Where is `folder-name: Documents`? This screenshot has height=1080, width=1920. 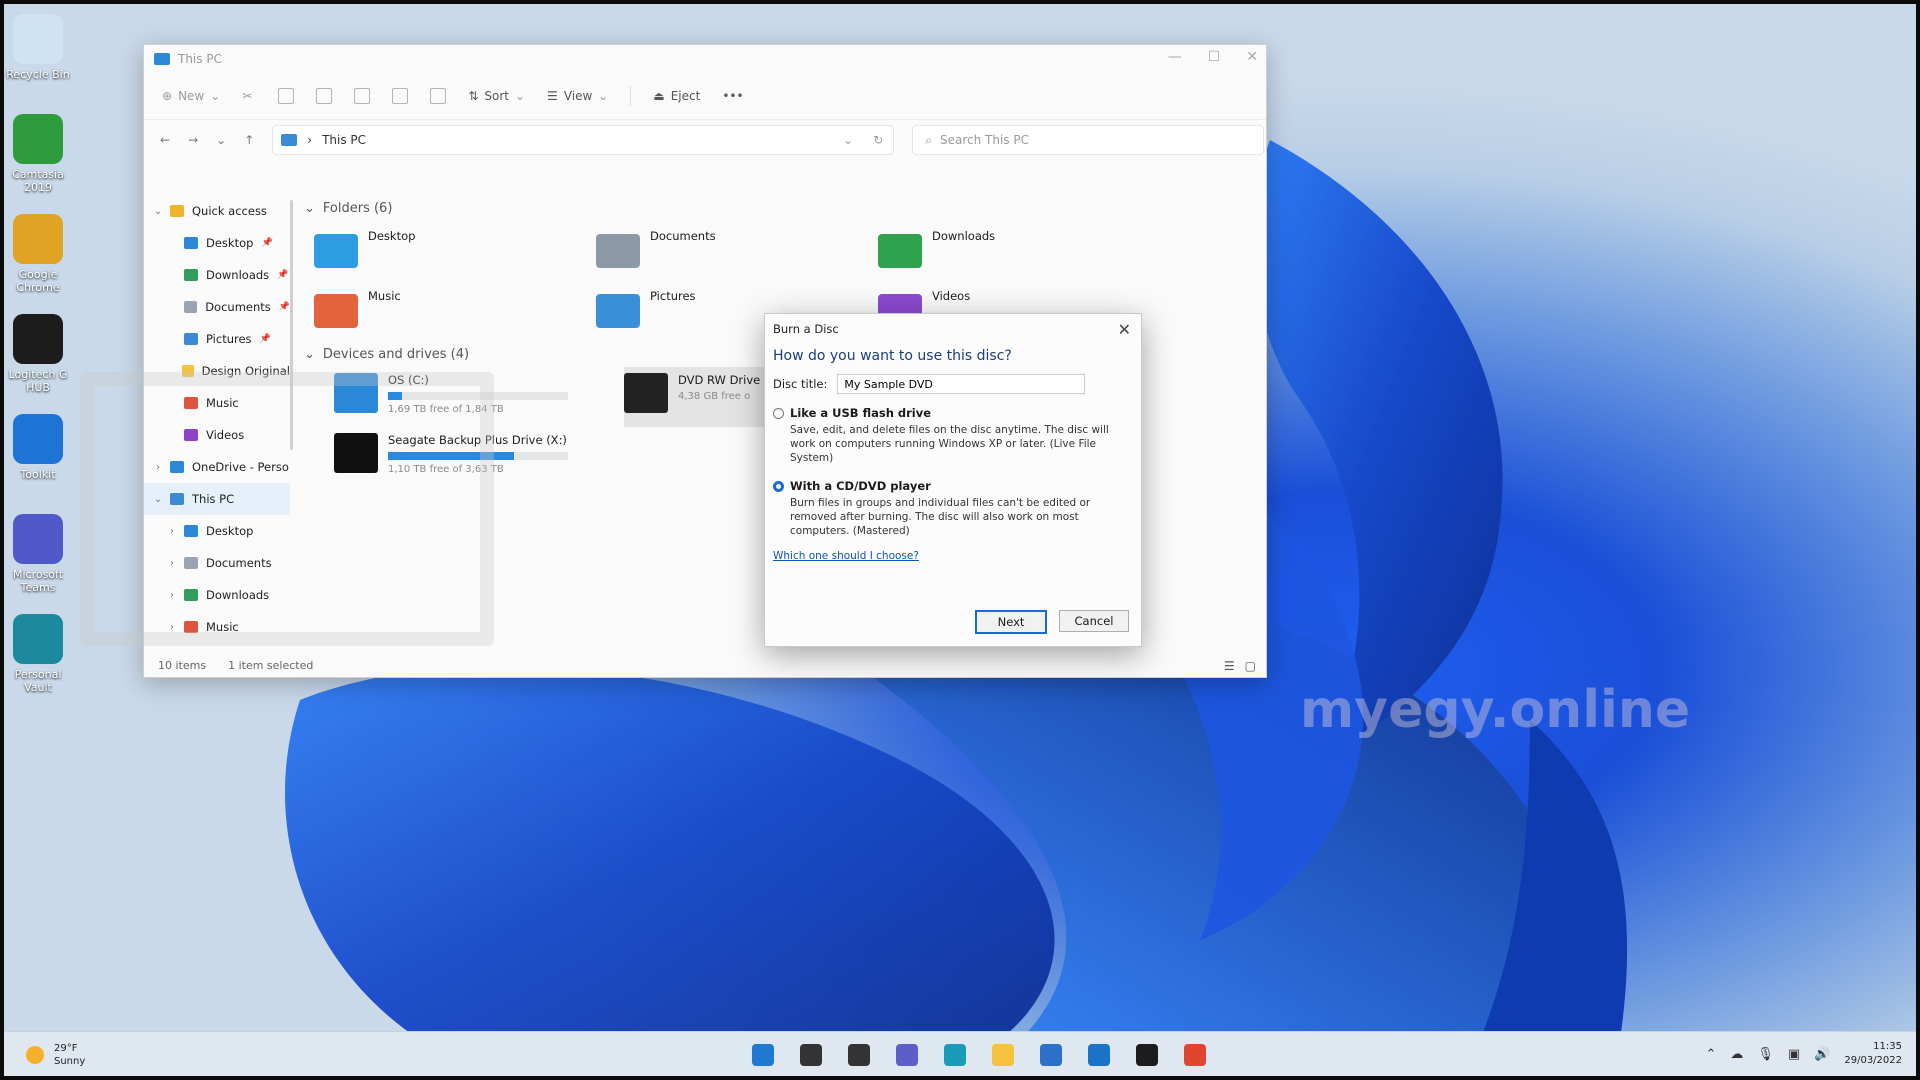 folder-name: Documents is located at coordinates (683, 236).